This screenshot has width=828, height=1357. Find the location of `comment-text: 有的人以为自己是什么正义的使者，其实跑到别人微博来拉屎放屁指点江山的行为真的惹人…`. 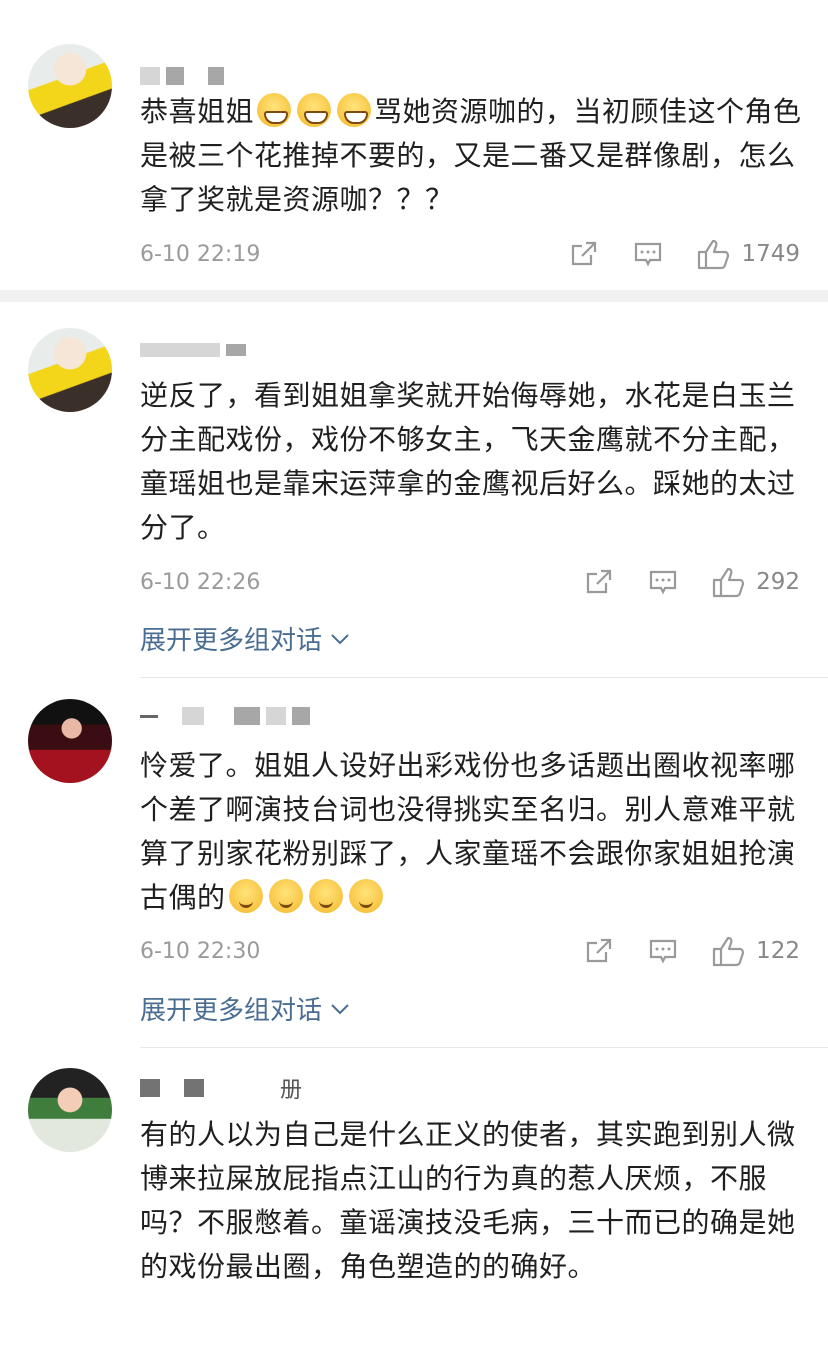

comment-text: 有的人以为自己是什么正义的使者，其实跑到别人微博来拉屎放屁指点江山的行为真的惹人… is located at coordinates (468, 1200).